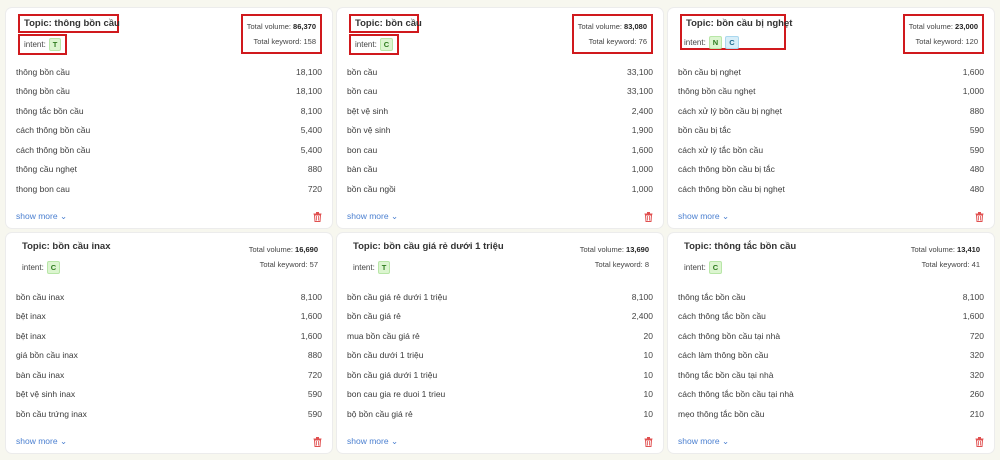 The width and height of the screenshot is (1000, 460). I want to click on topic-title: Topic: thông tắc bồn cầu, so click(740, 246).